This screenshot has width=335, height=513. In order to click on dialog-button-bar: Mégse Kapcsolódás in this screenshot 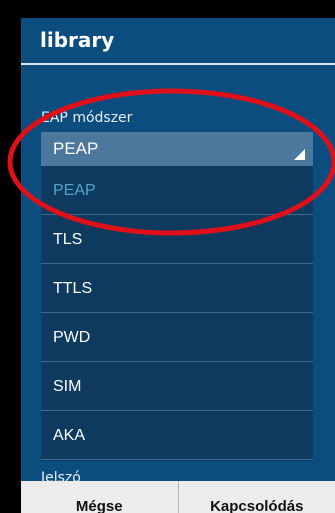, I will do `click(178, 497)`.